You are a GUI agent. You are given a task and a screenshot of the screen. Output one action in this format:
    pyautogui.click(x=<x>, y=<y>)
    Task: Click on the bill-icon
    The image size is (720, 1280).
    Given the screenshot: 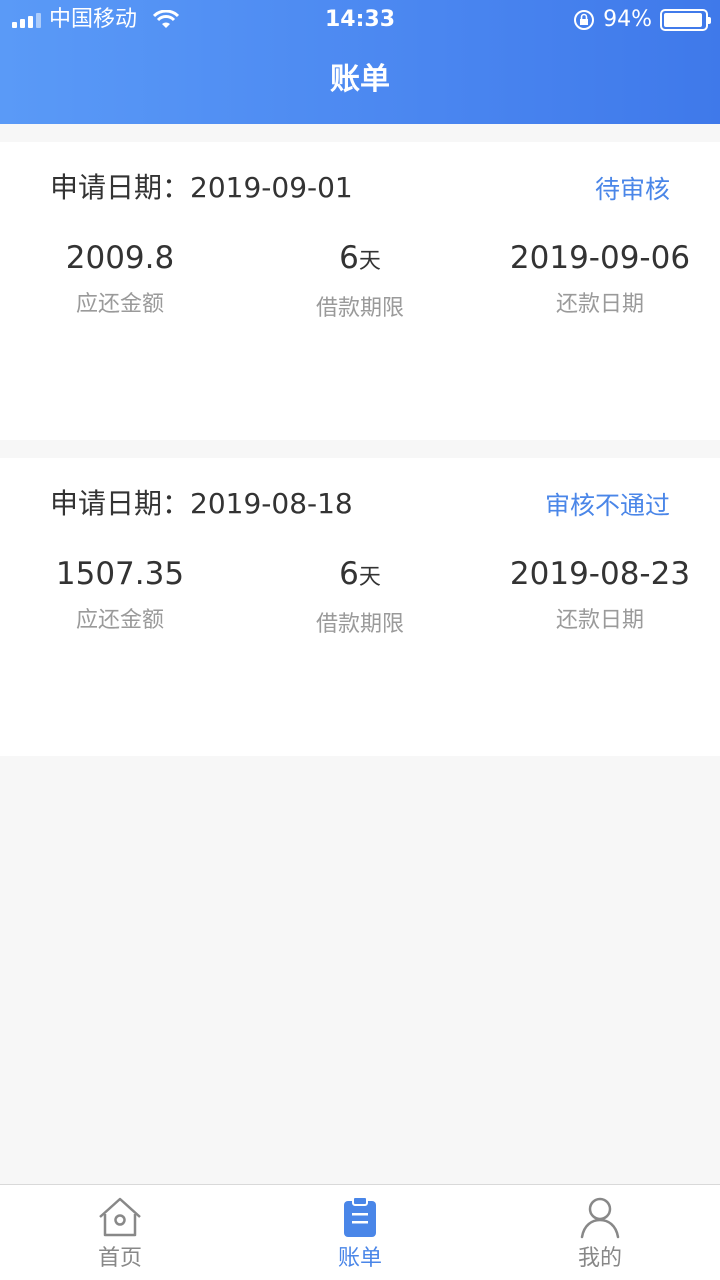 What is the action you would take?
    pyautogui.click(x=360, y=1216)
    